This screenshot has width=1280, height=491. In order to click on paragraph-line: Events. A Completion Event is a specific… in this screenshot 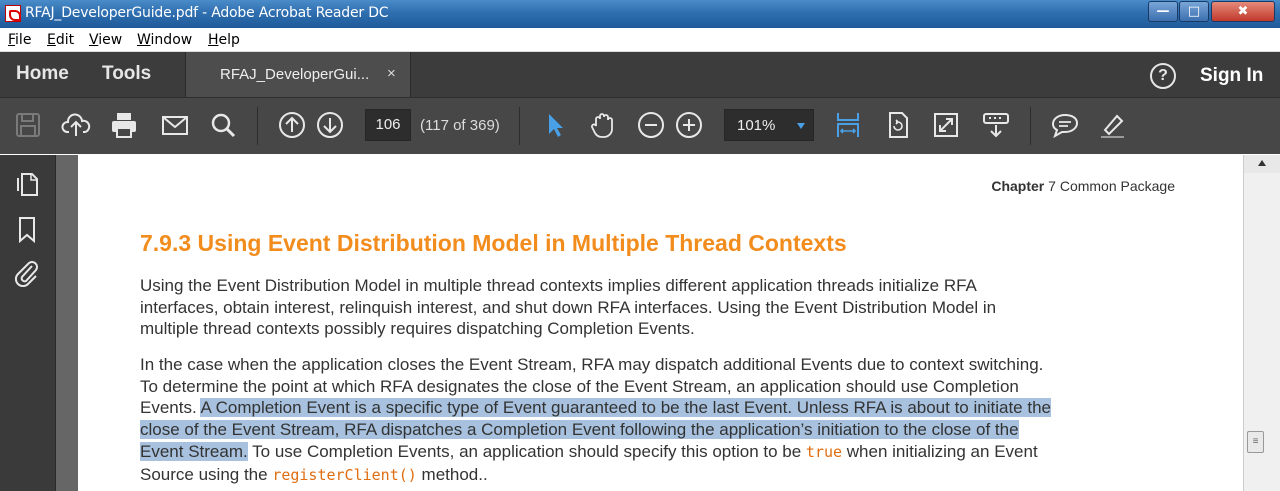, I will do `click(660, 408)`.